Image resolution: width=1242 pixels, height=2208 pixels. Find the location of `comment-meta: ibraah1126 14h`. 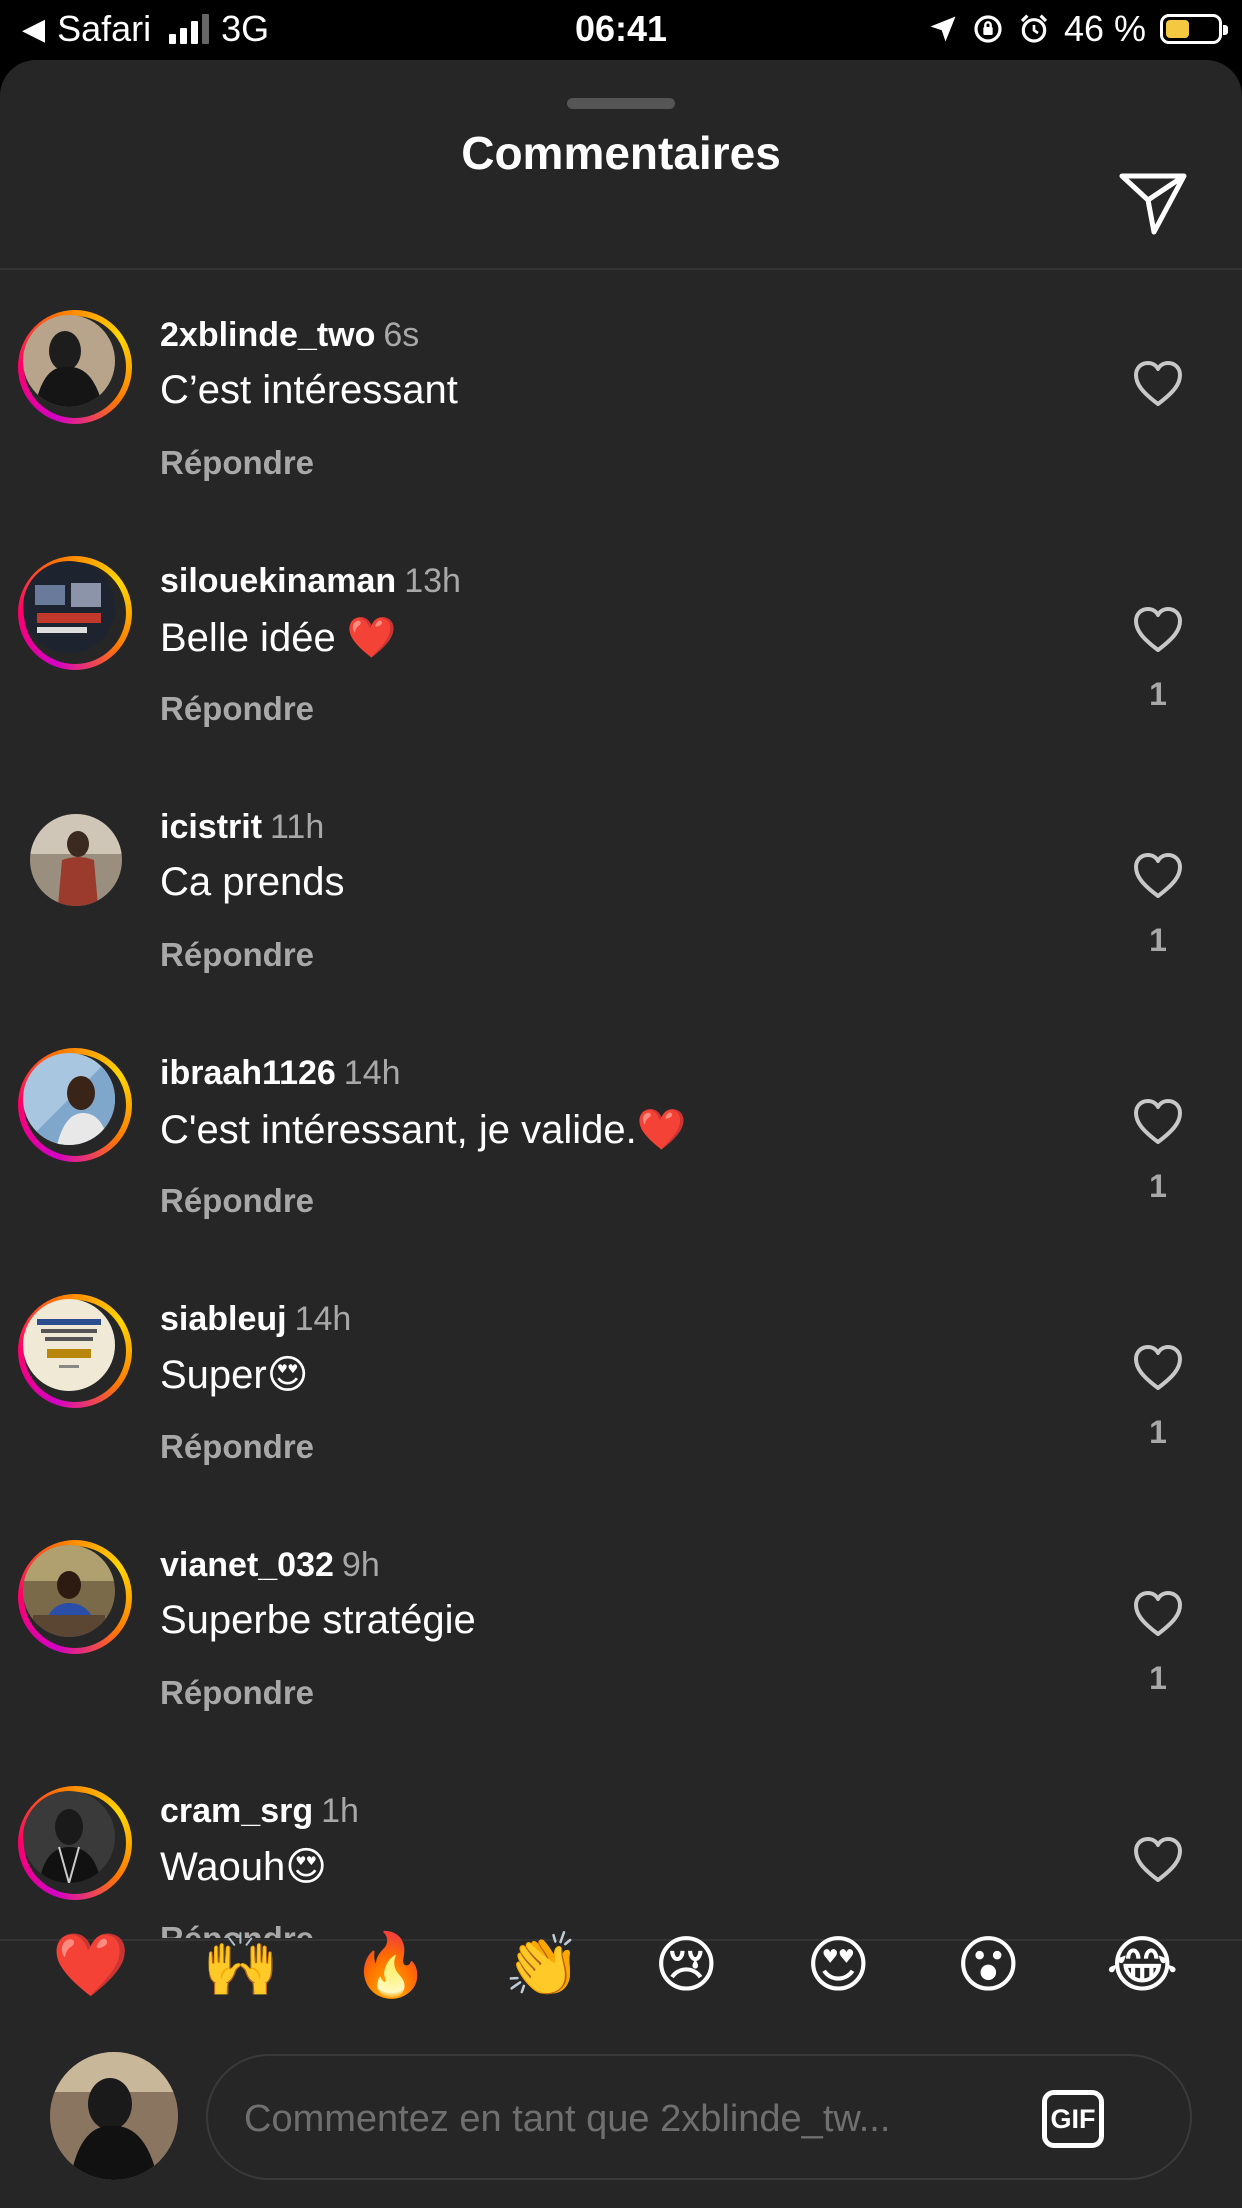

comment-meta: ibraah1126 14h is located at coordinates (280, 1073).